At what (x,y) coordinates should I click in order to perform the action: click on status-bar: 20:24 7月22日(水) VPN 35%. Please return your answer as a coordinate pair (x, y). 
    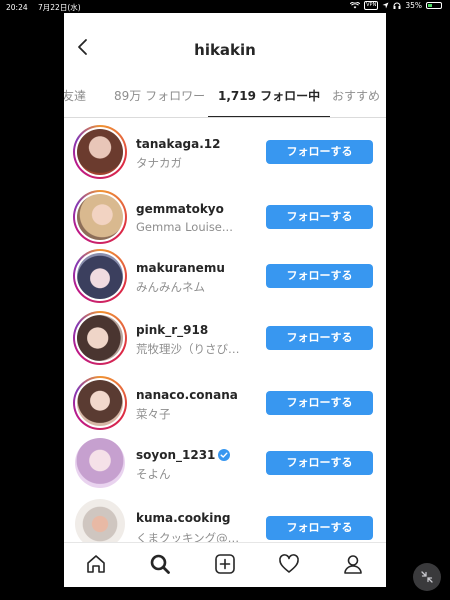
    Looking at the image, I should click on (225, 6).